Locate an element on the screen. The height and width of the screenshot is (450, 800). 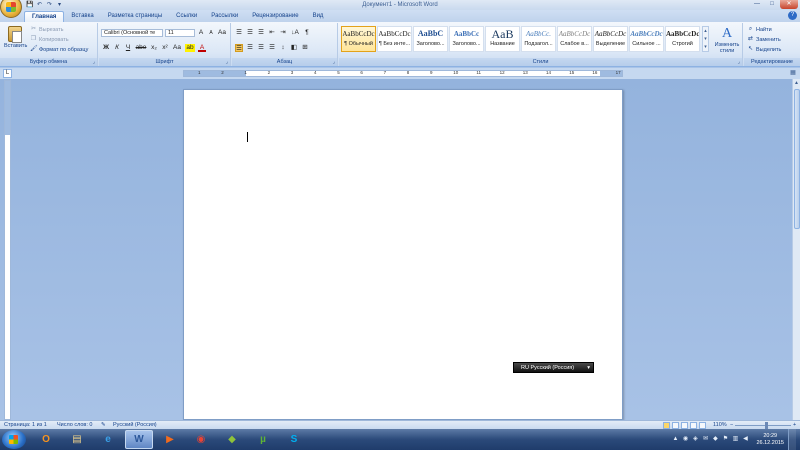
styles-gallery-scroll: ▴ ▾ ▾ is located at coordinates (705, 39).